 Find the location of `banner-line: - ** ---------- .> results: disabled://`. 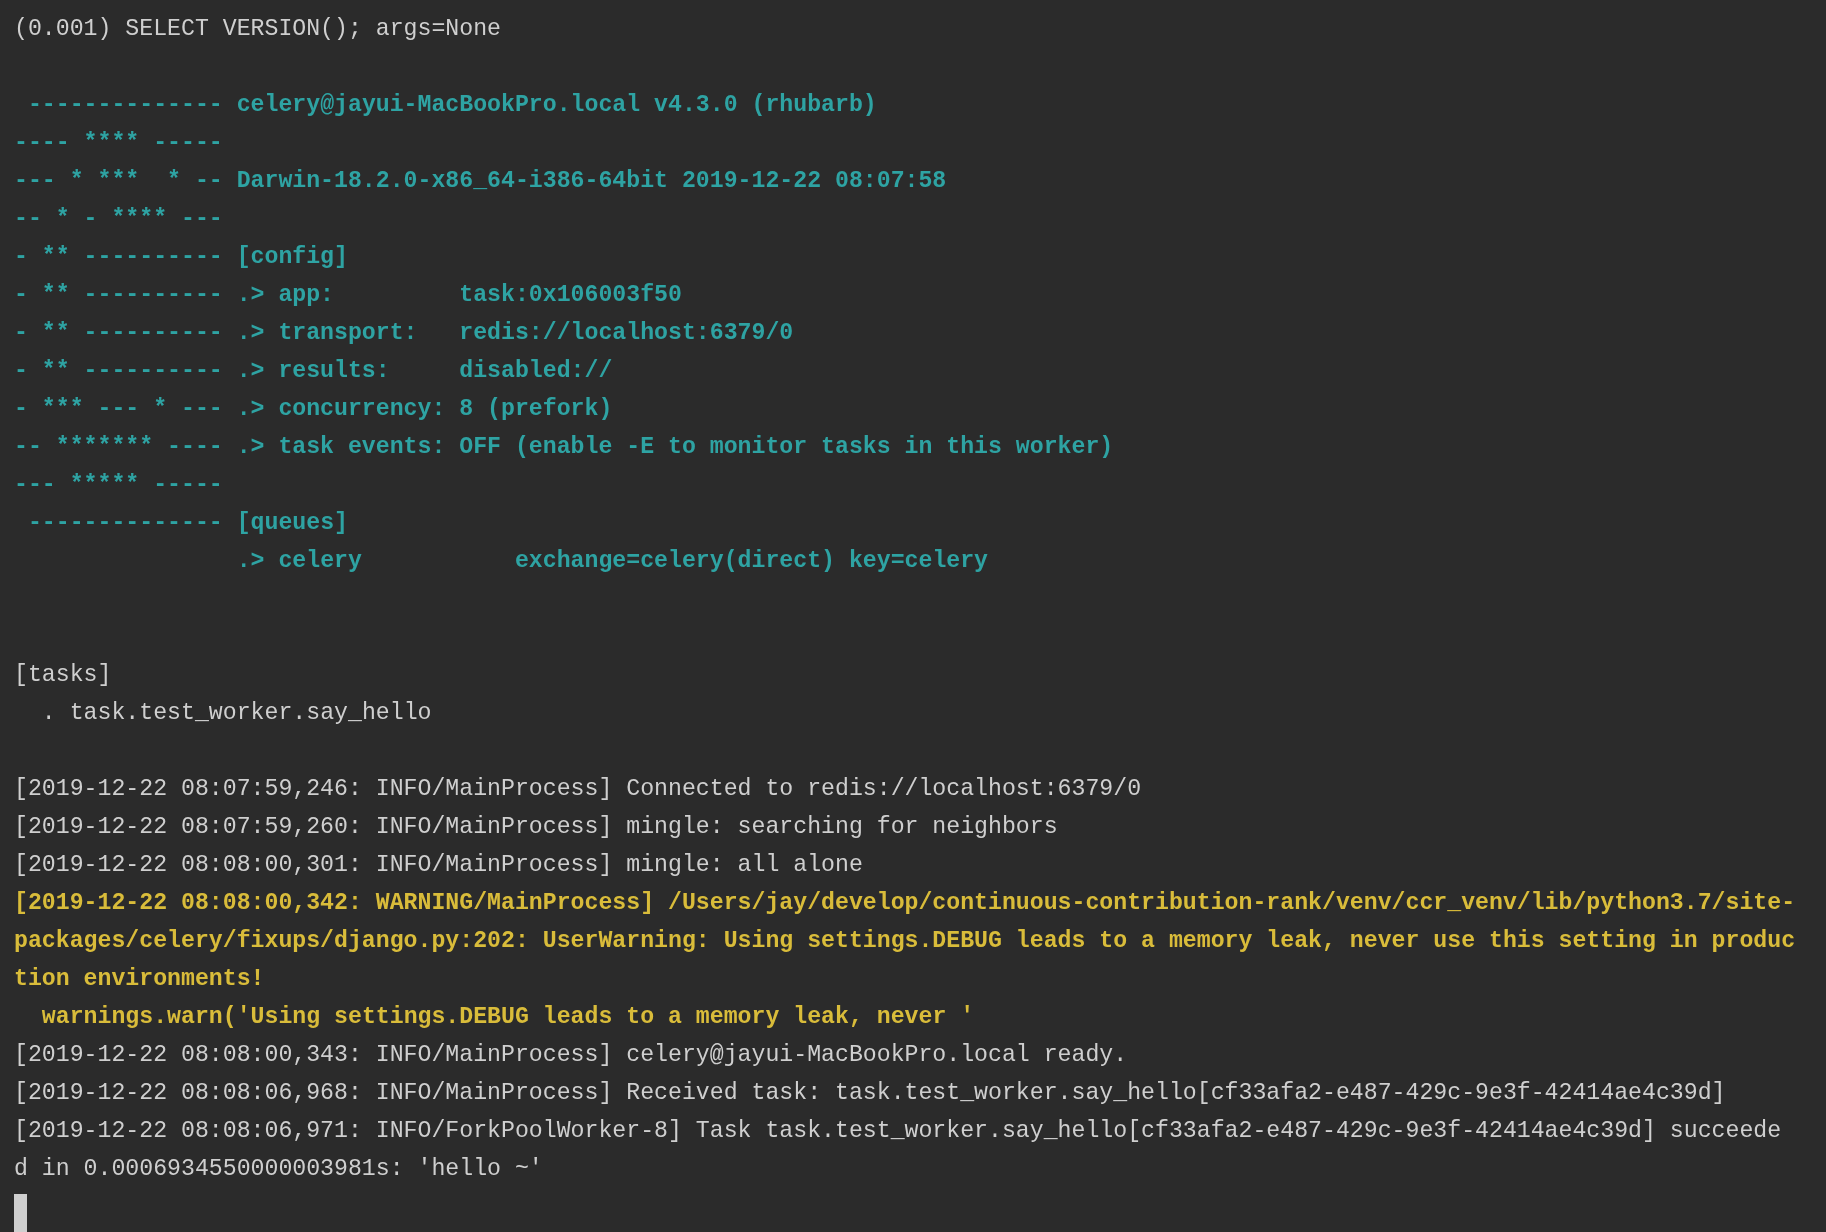

banner-line: - ** ---------- .> results: disabled:// is located at coordinates (314, 371).